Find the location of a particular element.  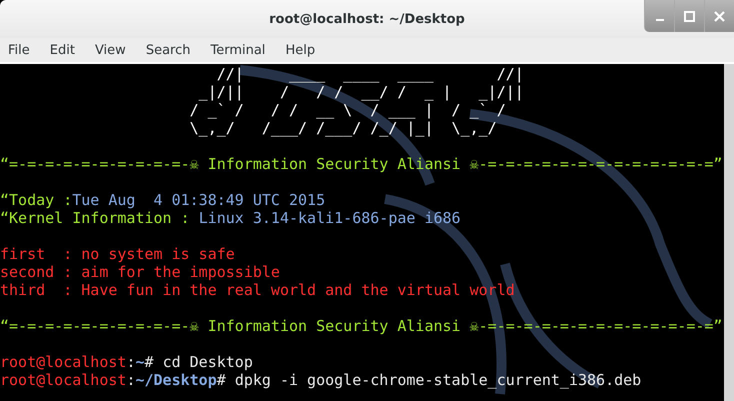

menu-item: View is located at coordinates (116, 50).